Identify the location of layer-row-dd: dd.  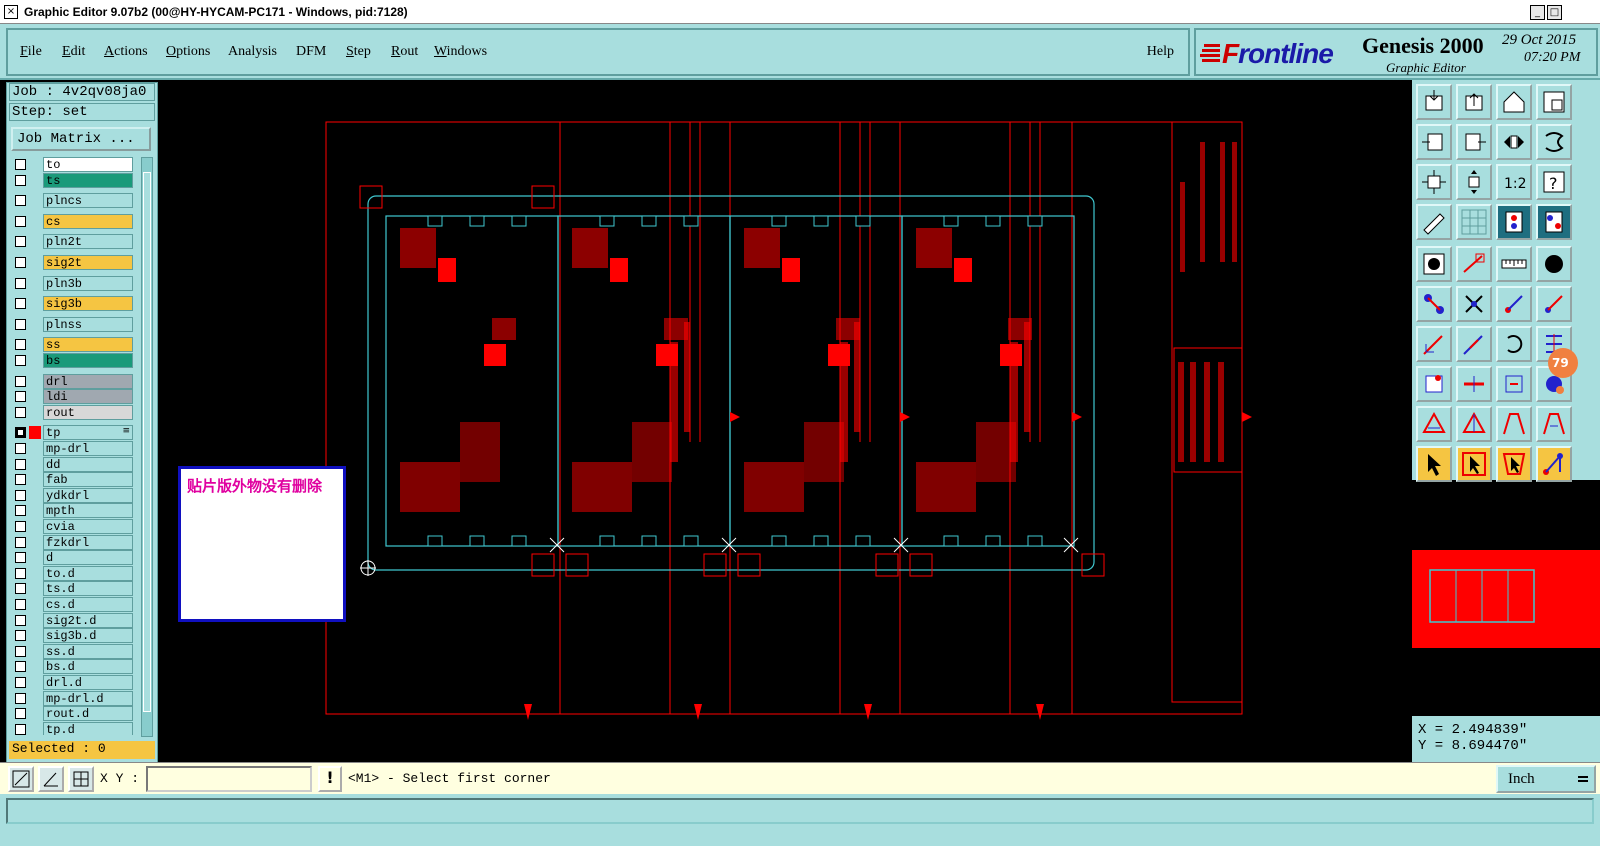
(73, 464).